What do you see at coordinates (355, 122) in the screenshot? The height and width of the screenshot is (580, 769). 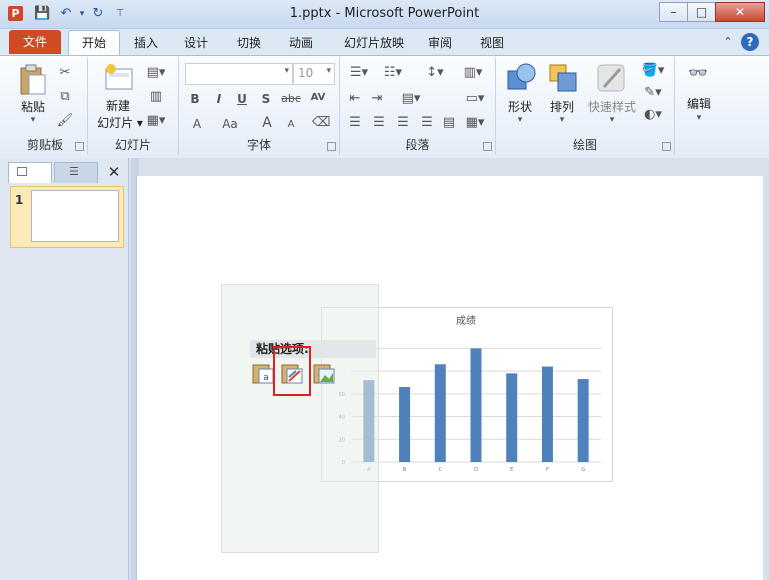 I see `align-left-icon: ☰` at bounding box center [355, 122].